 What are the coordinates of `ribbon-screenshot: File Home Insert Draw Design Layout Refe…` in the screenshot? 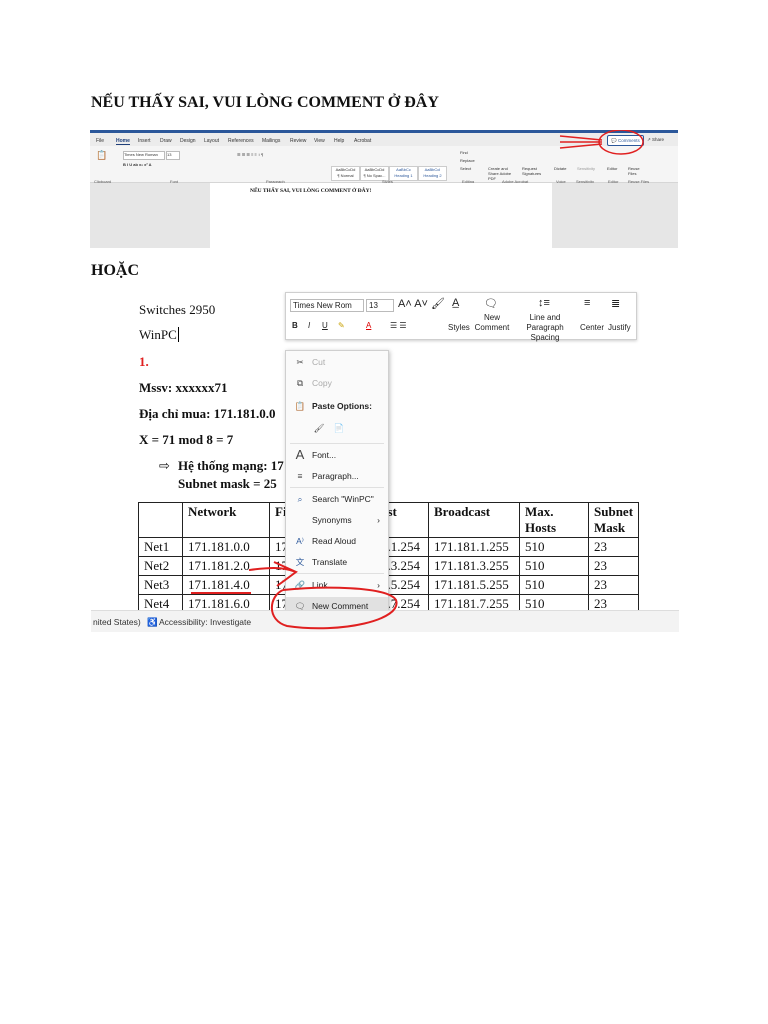 It's located at (384, 189).